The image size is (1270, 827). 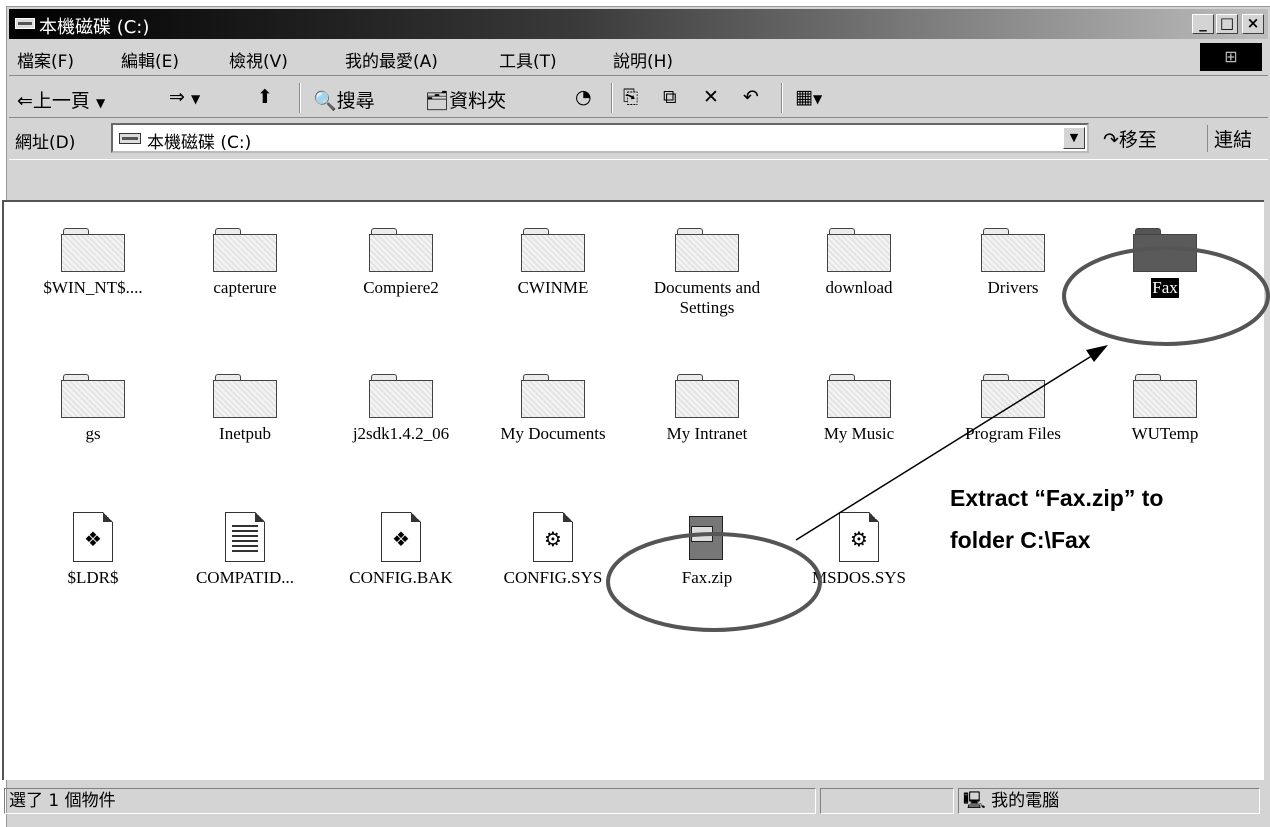 I want to click on file-item-label: WUTemp, so click(x=1165, y=433).